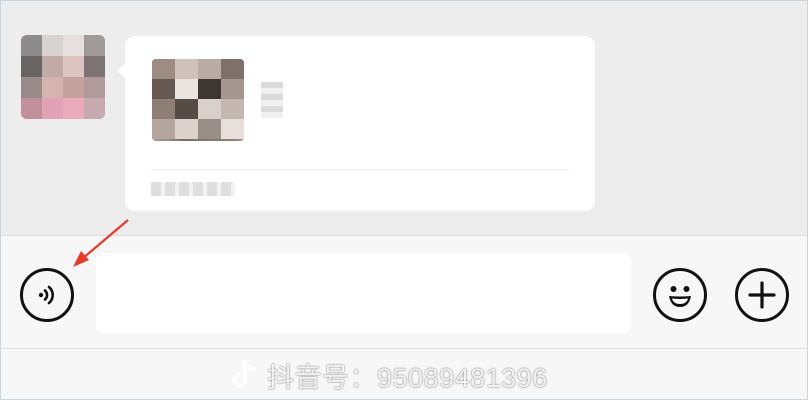  I want to click on more-options-button, so click(762, 295).